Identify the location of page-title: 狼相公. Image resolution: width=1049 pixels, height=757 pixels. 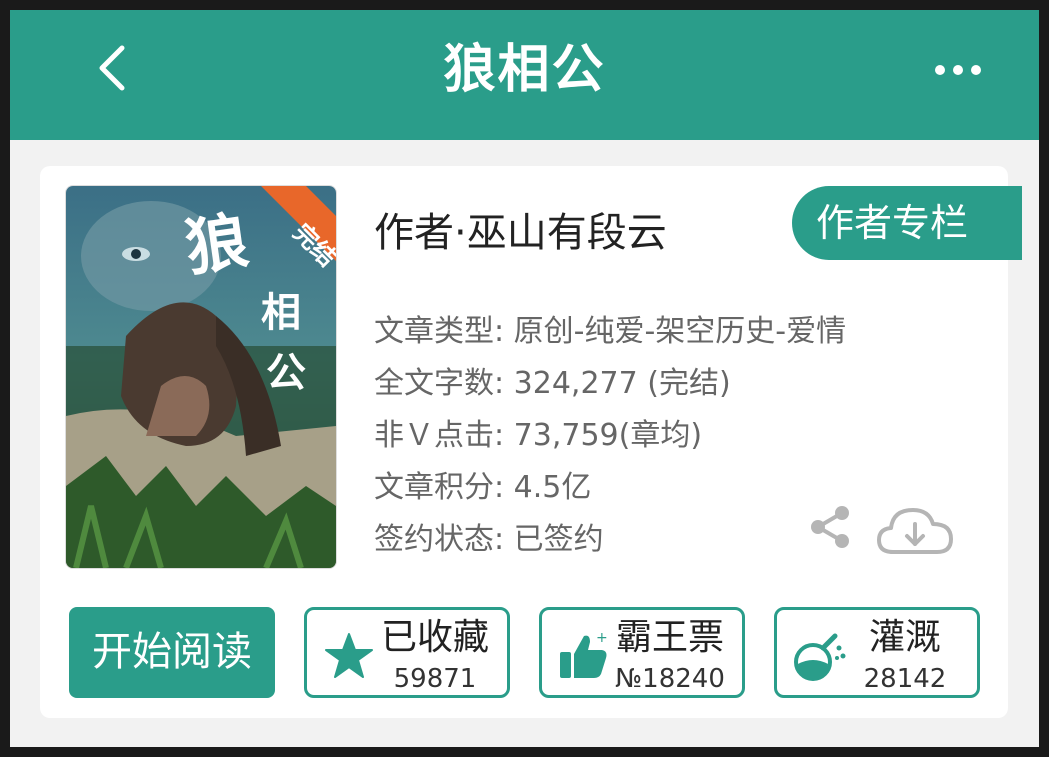
(524, 70).